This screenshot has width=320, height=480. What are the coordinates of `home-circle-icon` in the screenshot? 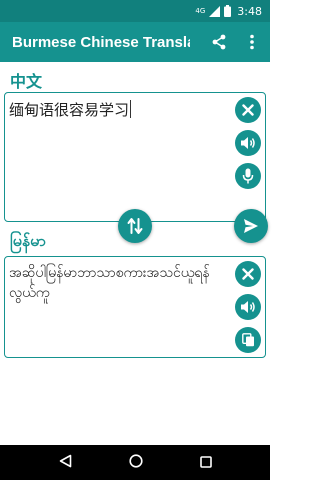 It's located at (135, 461).